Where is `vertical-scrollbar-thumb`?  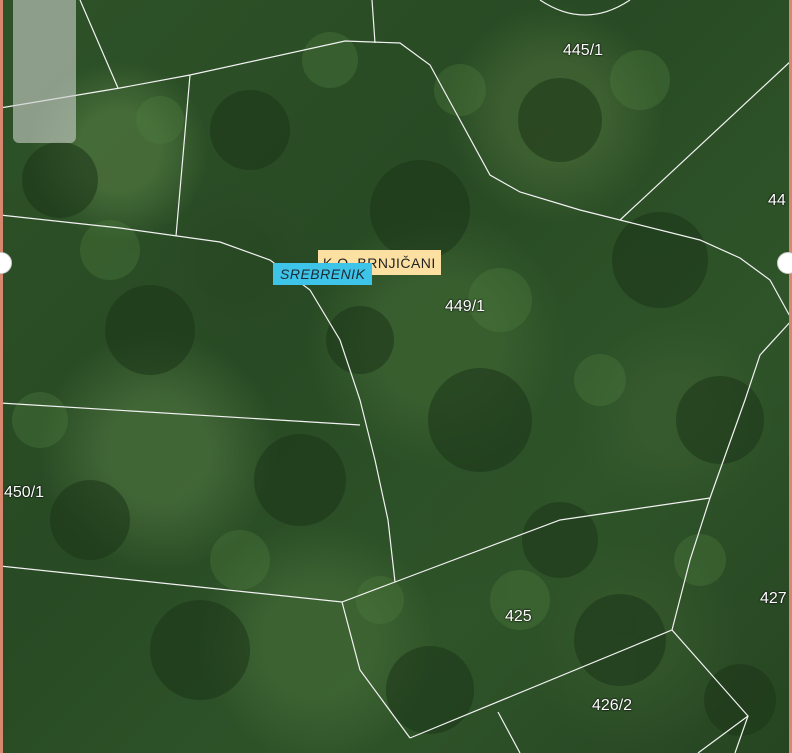
vertical-scrollbar-thumb is located at coordinates (44, 71).